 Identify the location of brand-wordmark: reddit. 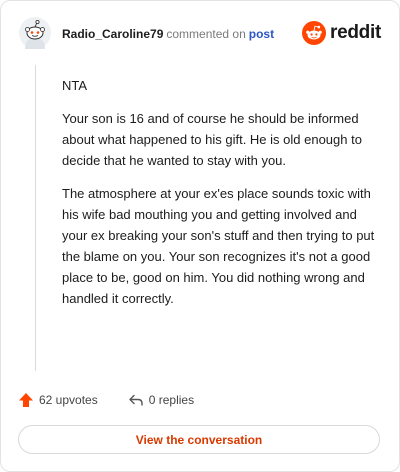
(355, 32).